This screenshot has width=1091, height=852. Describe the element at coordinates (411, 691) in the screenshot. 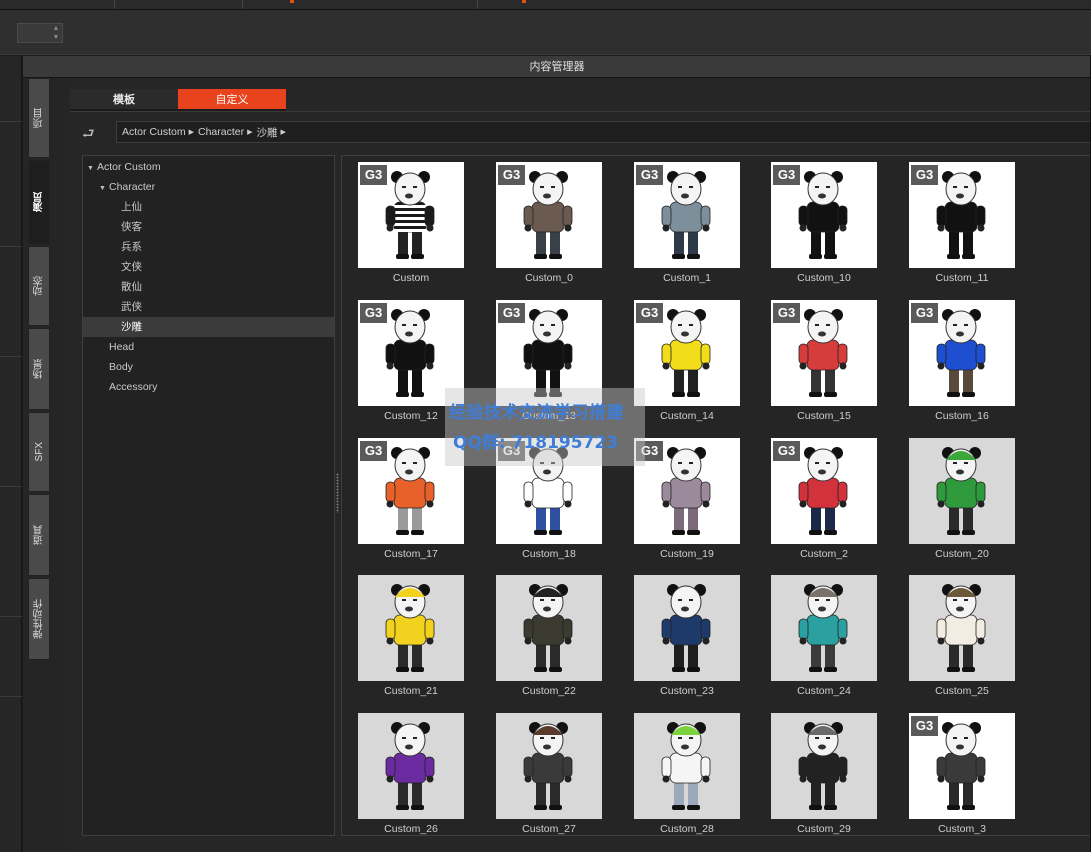

I see `asset-label: Custom_21` at that location.